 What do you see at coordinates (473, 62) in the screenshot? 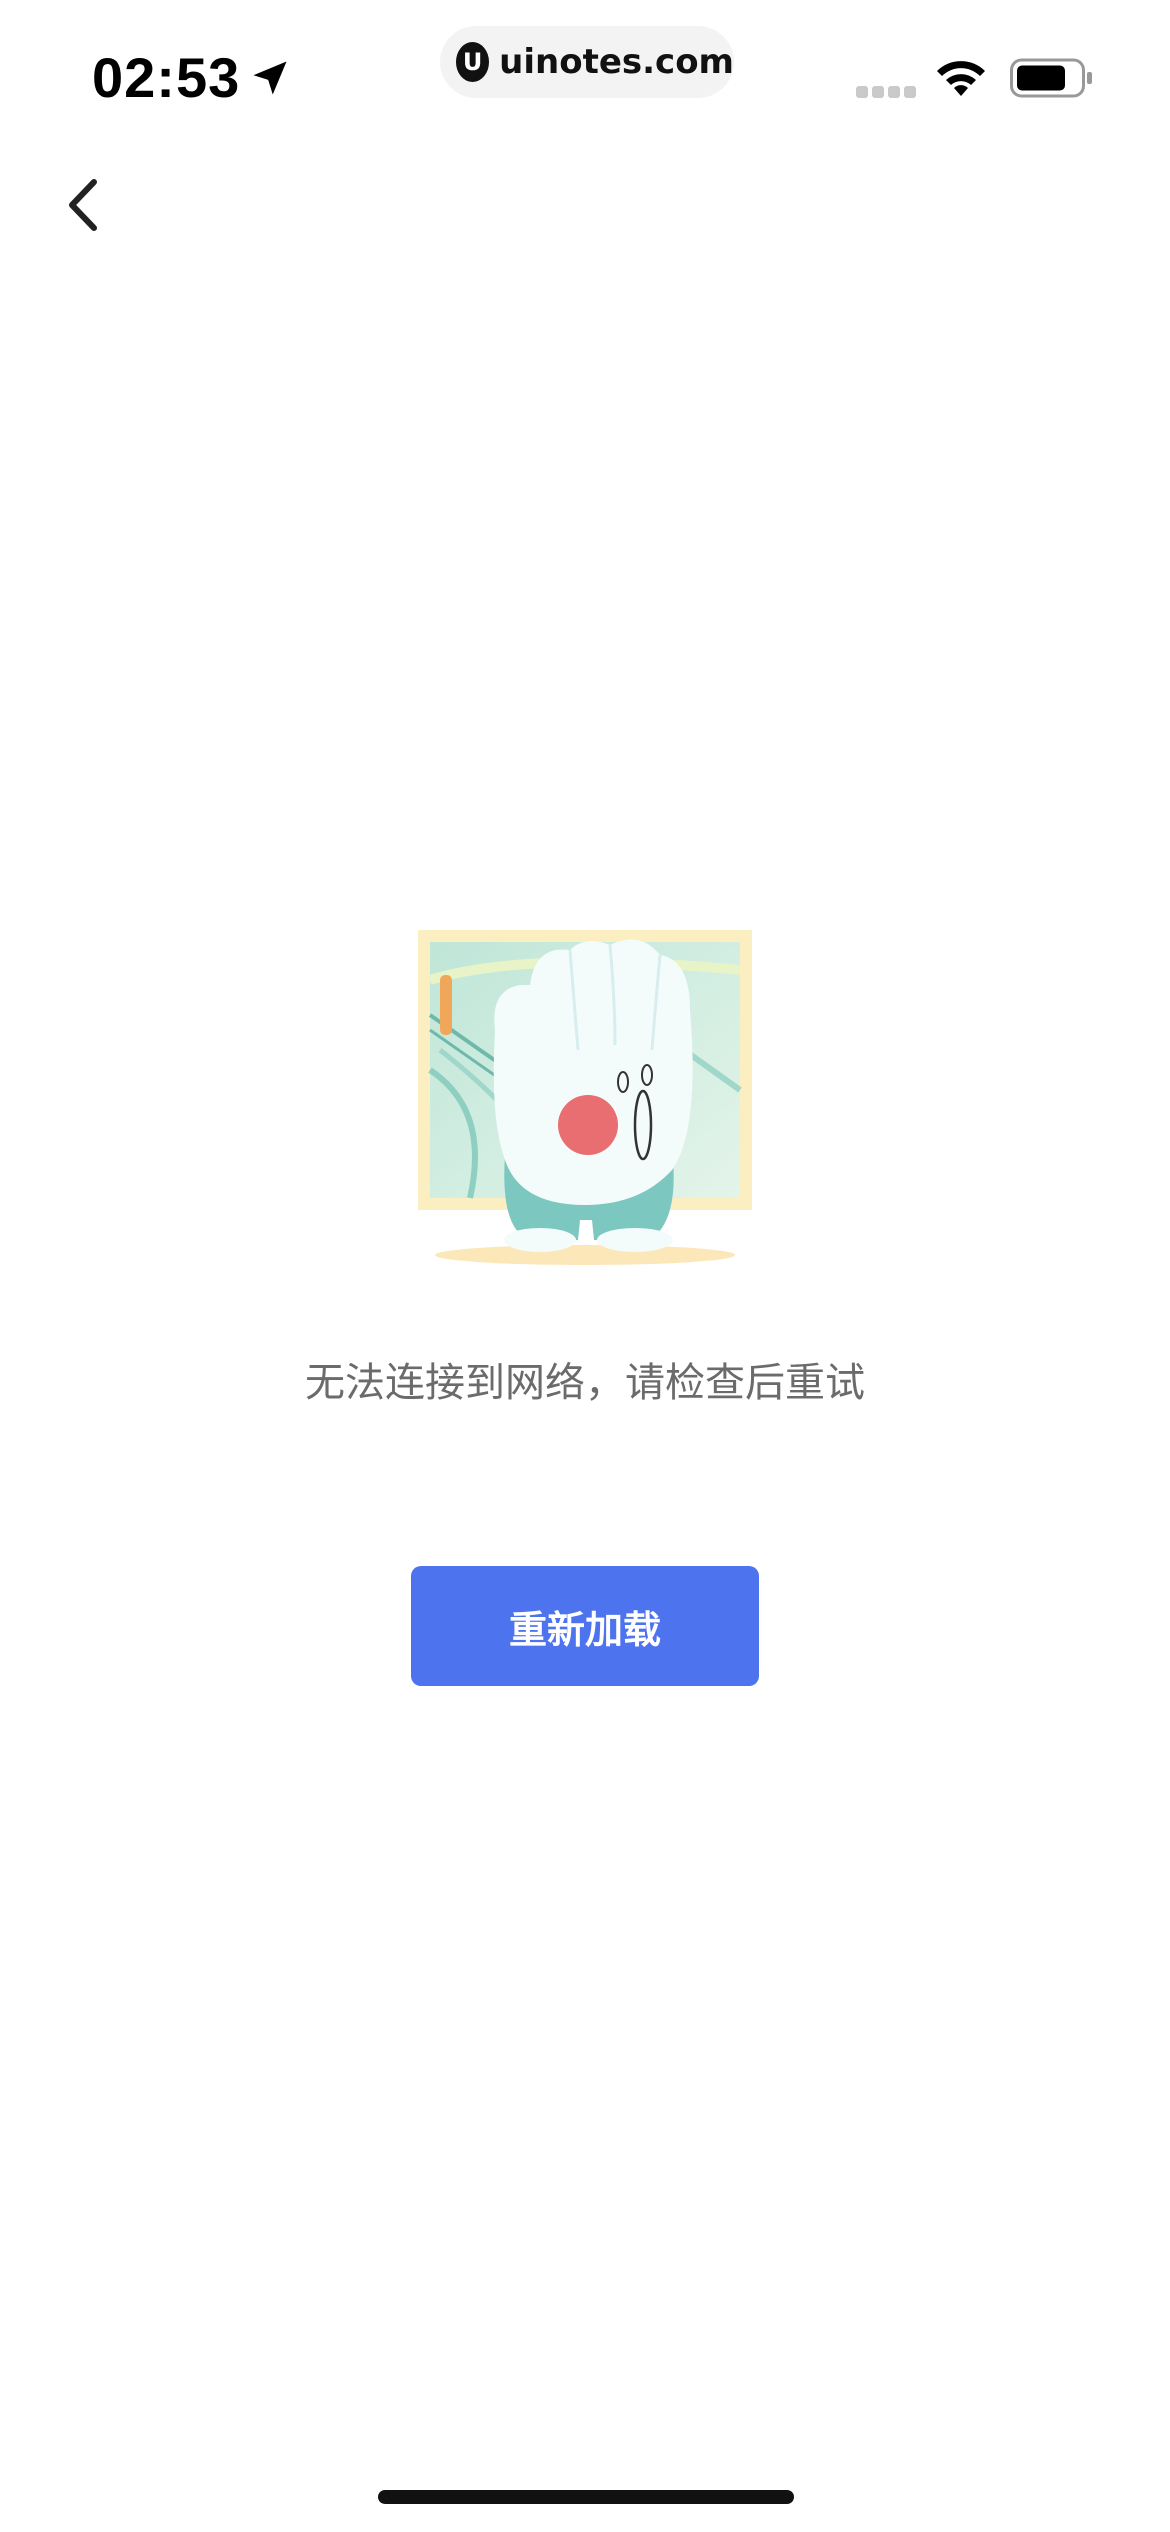
I see `site-logo-icon: U` at bounding box center [473, 62].